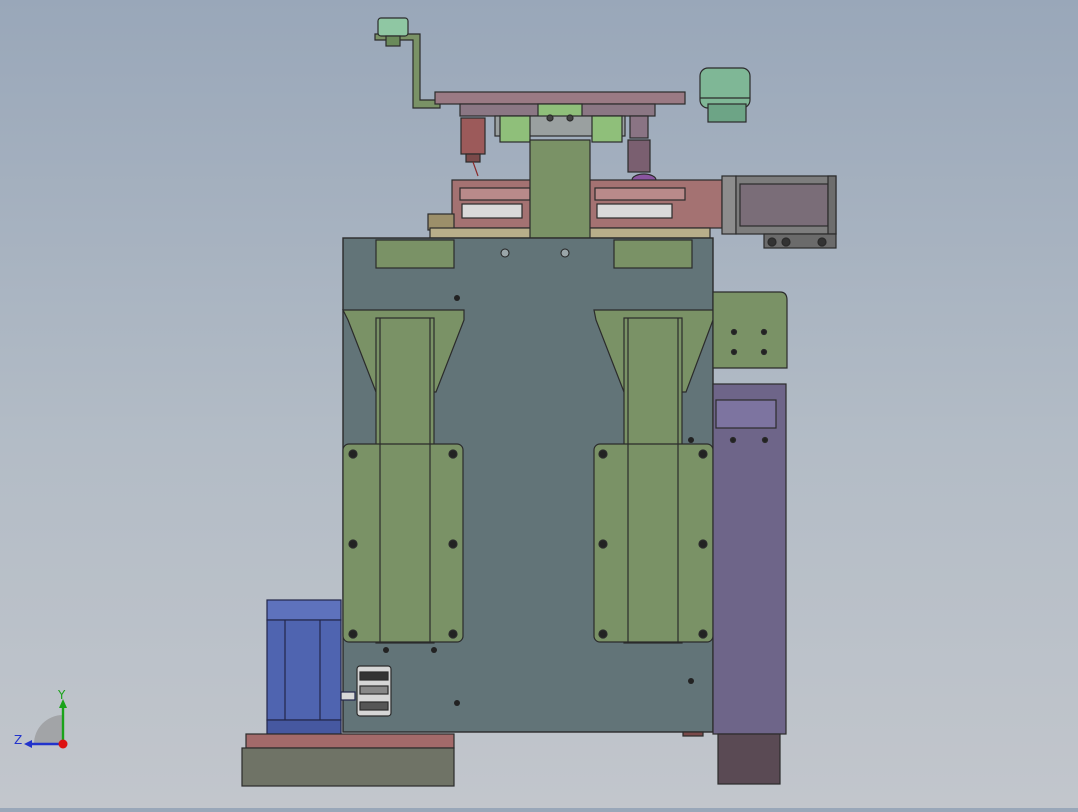 The image size is (1078, 812). What do you see at coordinates (311, 667) in the screenshot?
I see `bottom-drive-motor` at bounding box center [311, 667].